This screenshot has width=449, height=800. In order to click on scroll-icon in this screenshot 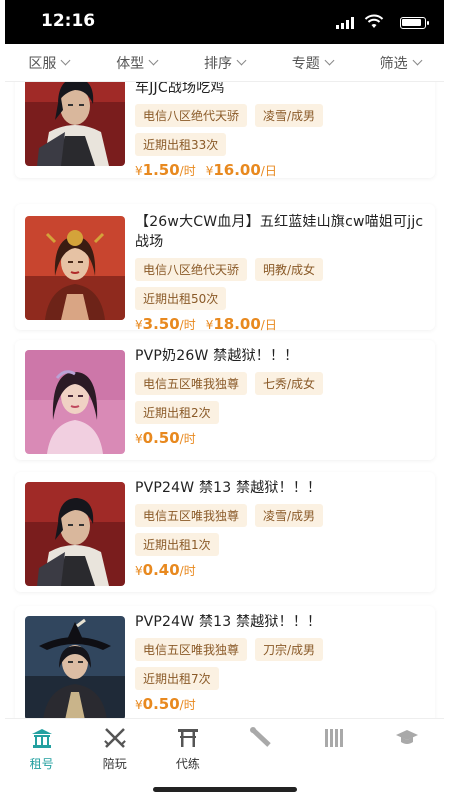, I will do `click(261, 741)`.